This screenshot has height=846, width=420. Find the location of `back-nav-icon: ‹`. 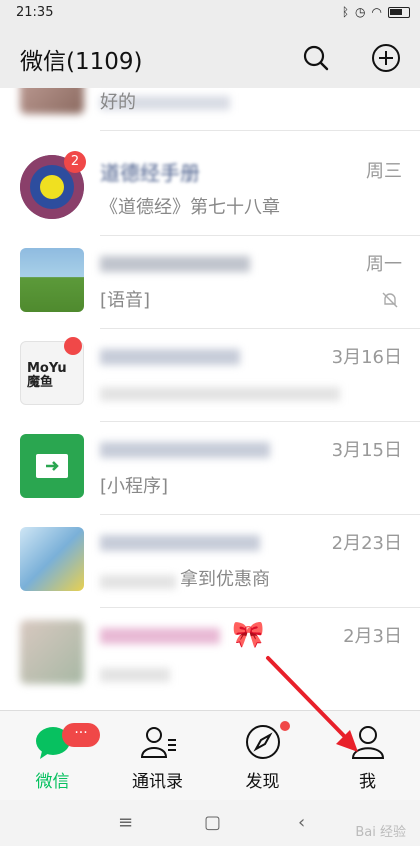

back-nav-icon: ‹ is located at coordinates (301, 822).